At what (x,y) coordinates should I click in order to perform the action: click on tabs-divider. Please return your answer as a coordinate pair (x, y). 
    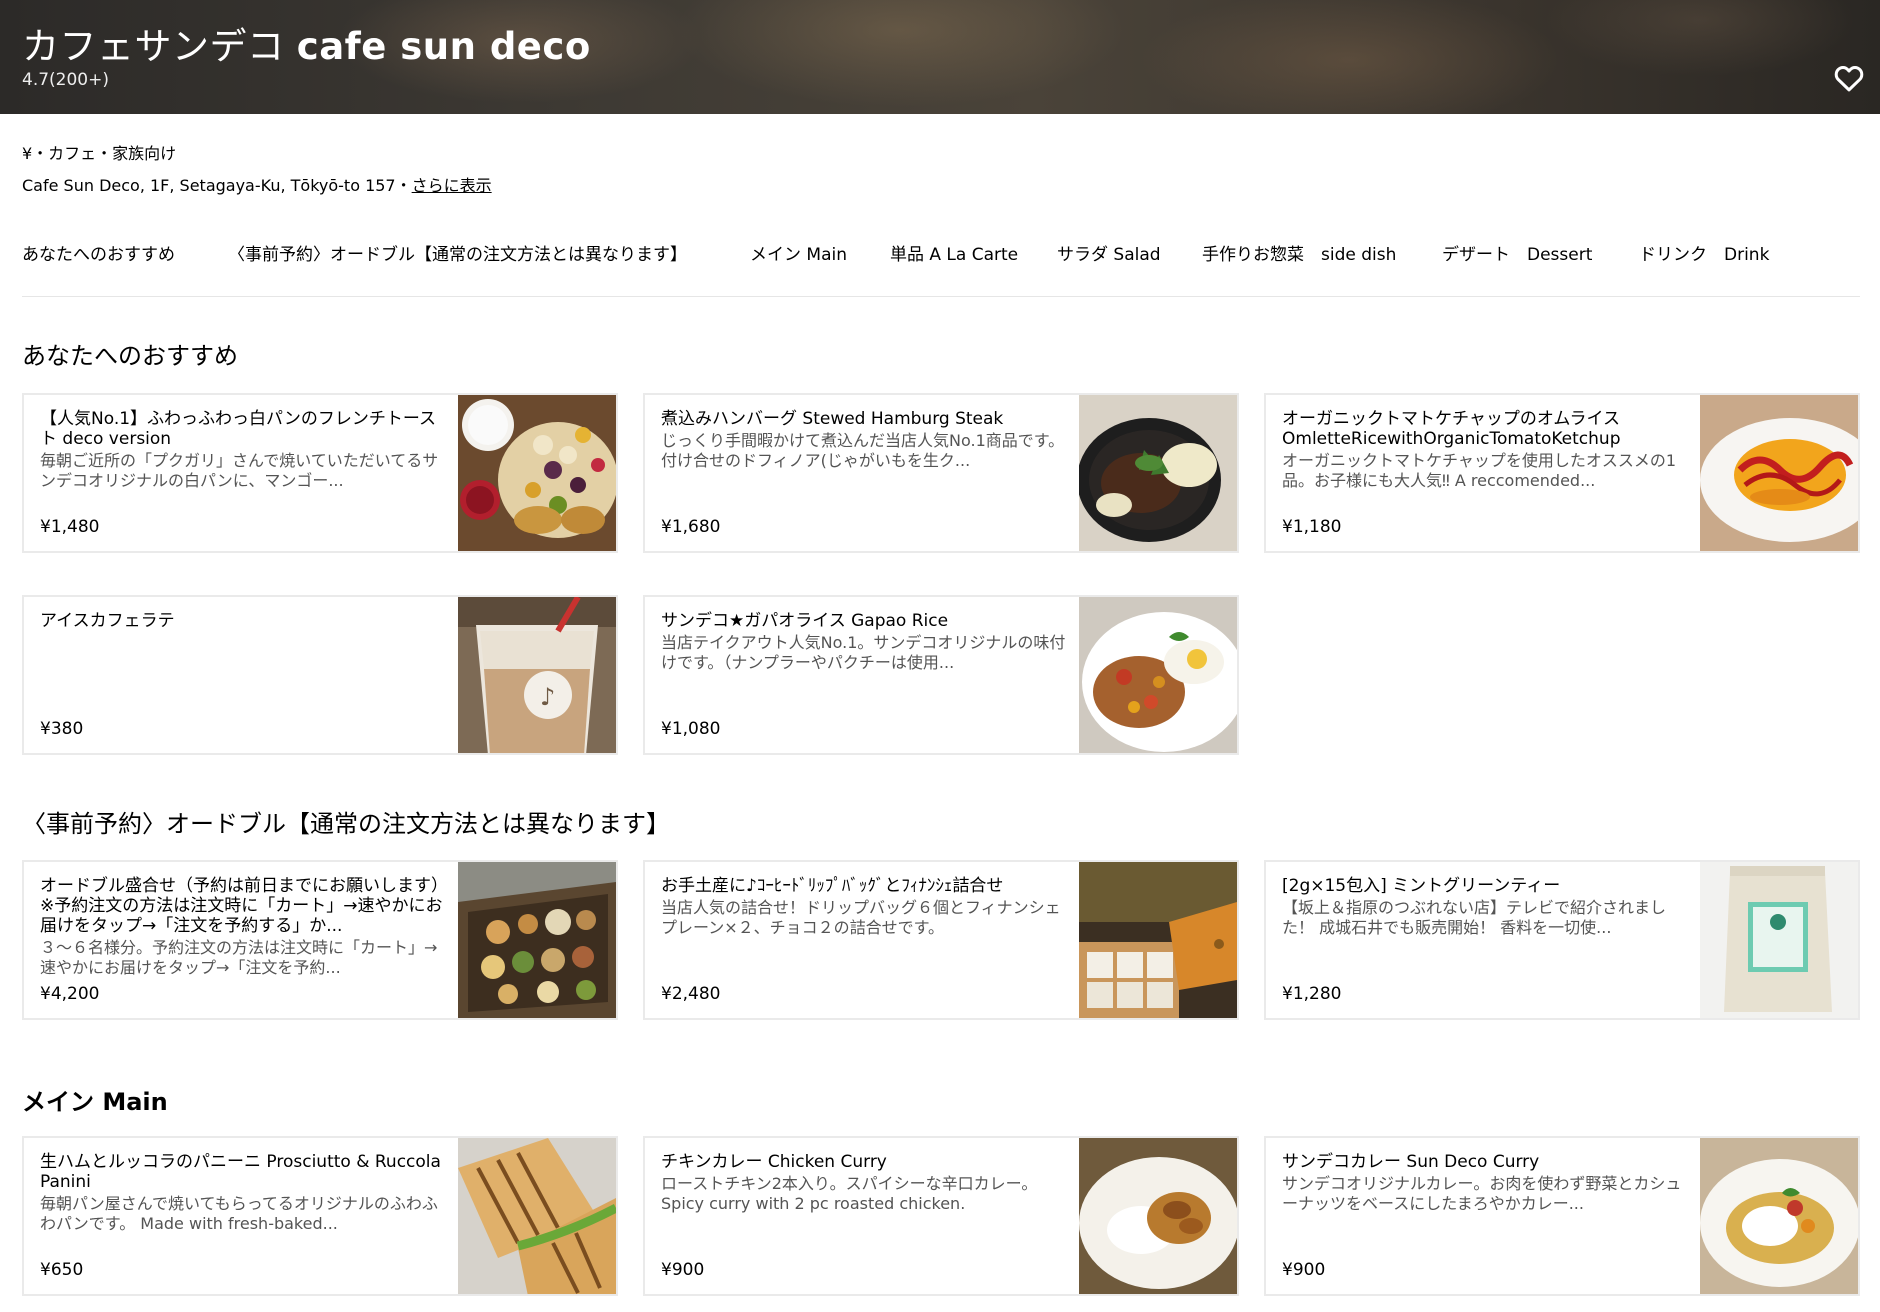
    Looking at the image, I should click on (941, 296).